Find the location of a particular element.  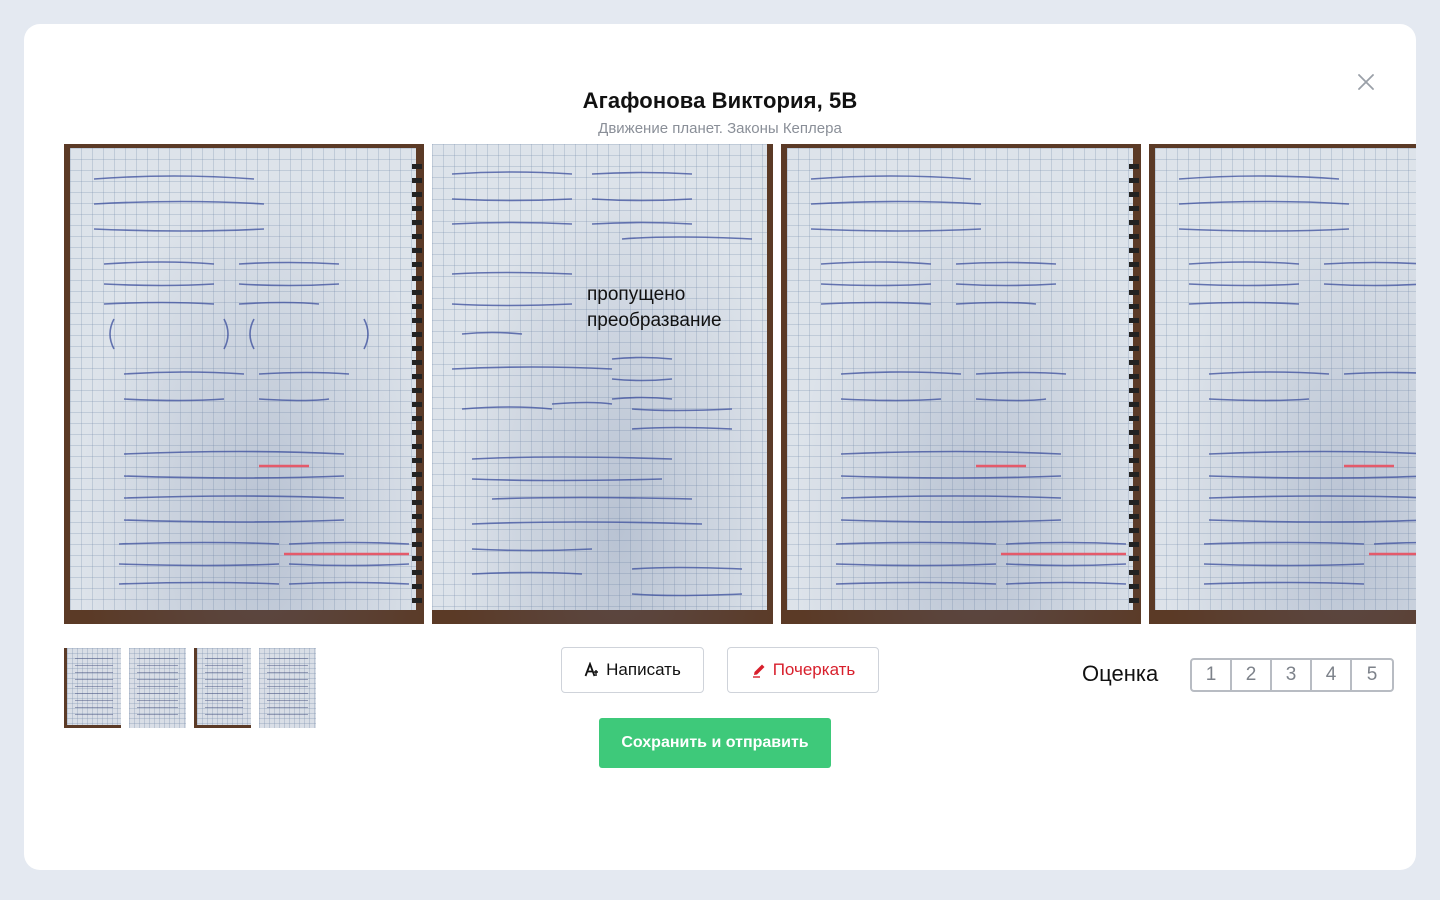

grade-option-5: 5 is located at coordinates (1372, 675).